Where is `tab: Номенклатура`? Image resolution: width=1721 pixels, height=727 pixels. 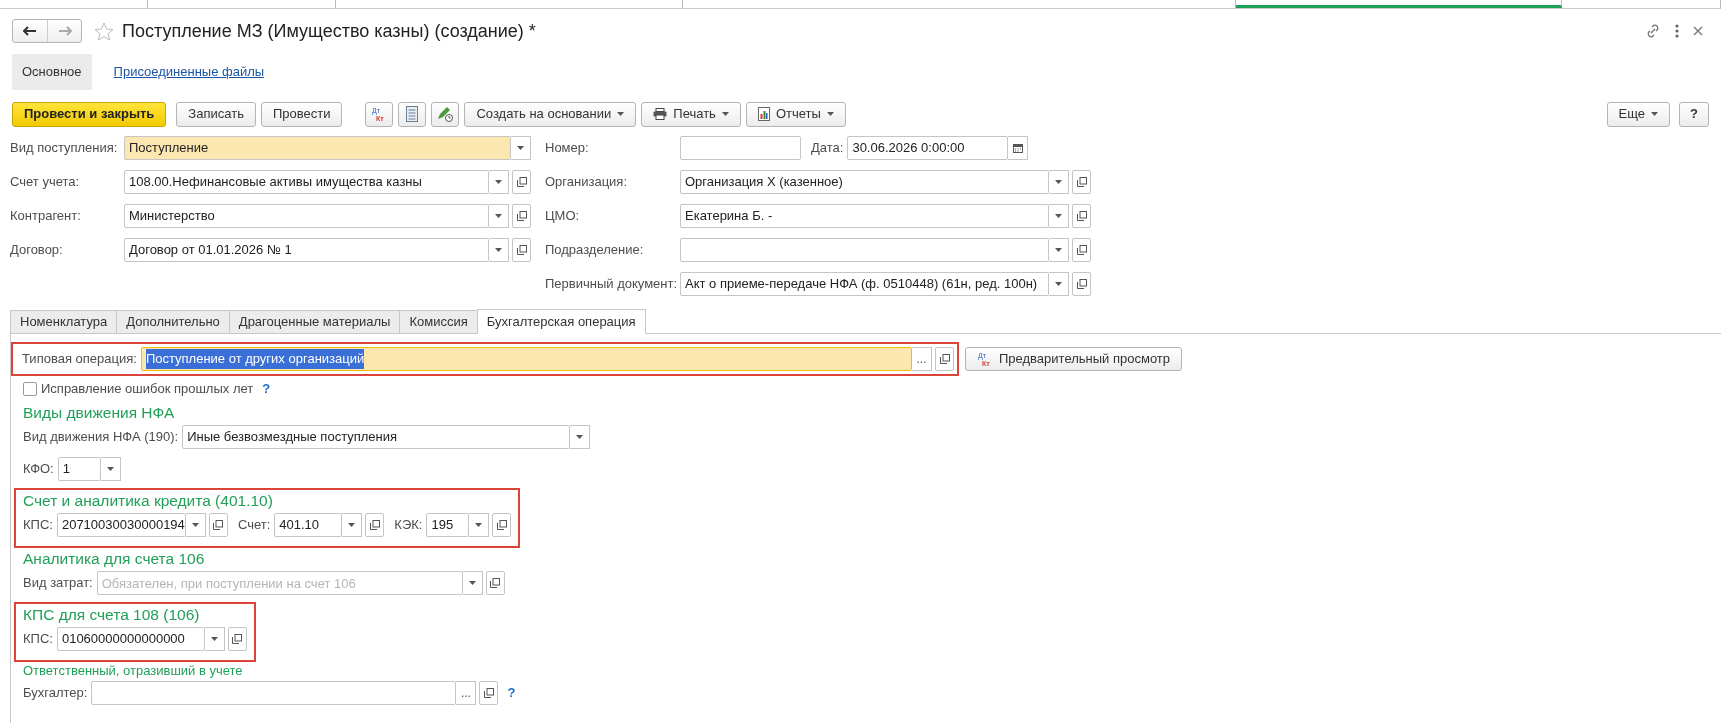
tab: Номенклатура is located at coordinates (64, 322).